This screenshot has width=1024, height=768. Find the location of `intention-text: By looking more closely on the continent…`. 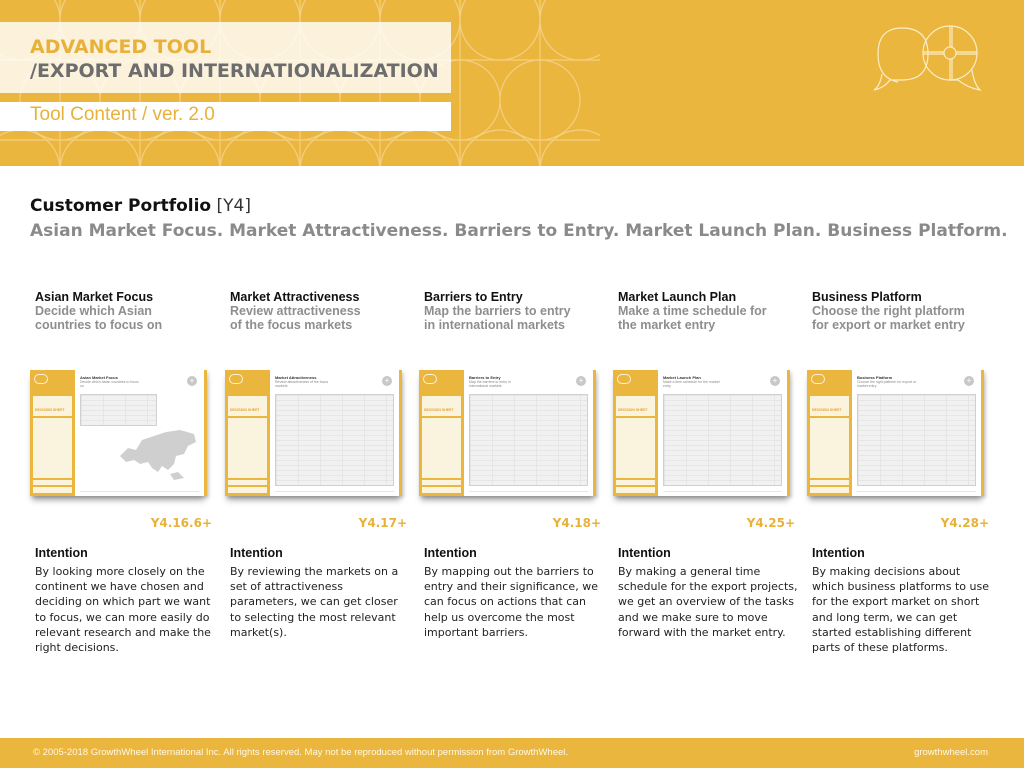

intention-text: By looking more closely on the continent… is located at coordinates (123, 610).